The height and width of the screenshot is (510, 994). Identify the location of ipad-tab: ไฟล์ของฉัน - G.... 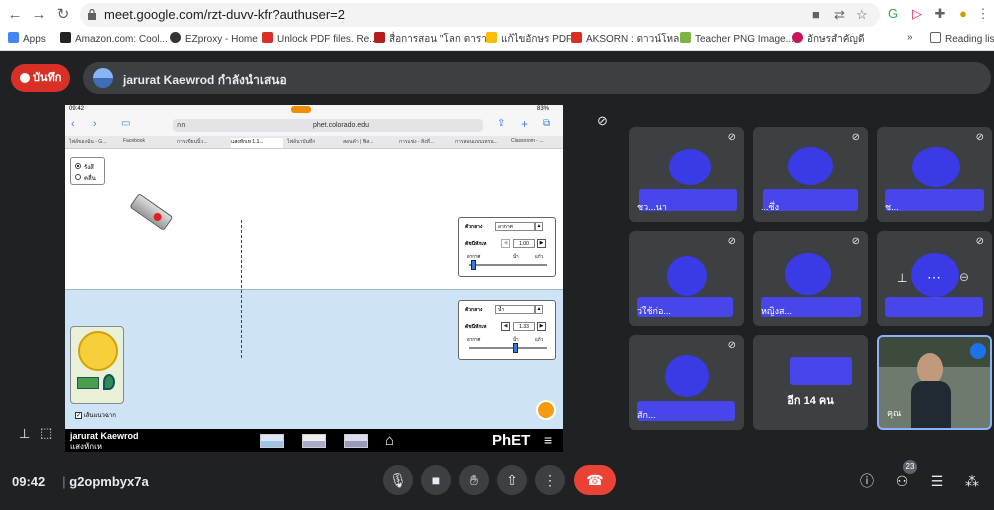
(94, 143).